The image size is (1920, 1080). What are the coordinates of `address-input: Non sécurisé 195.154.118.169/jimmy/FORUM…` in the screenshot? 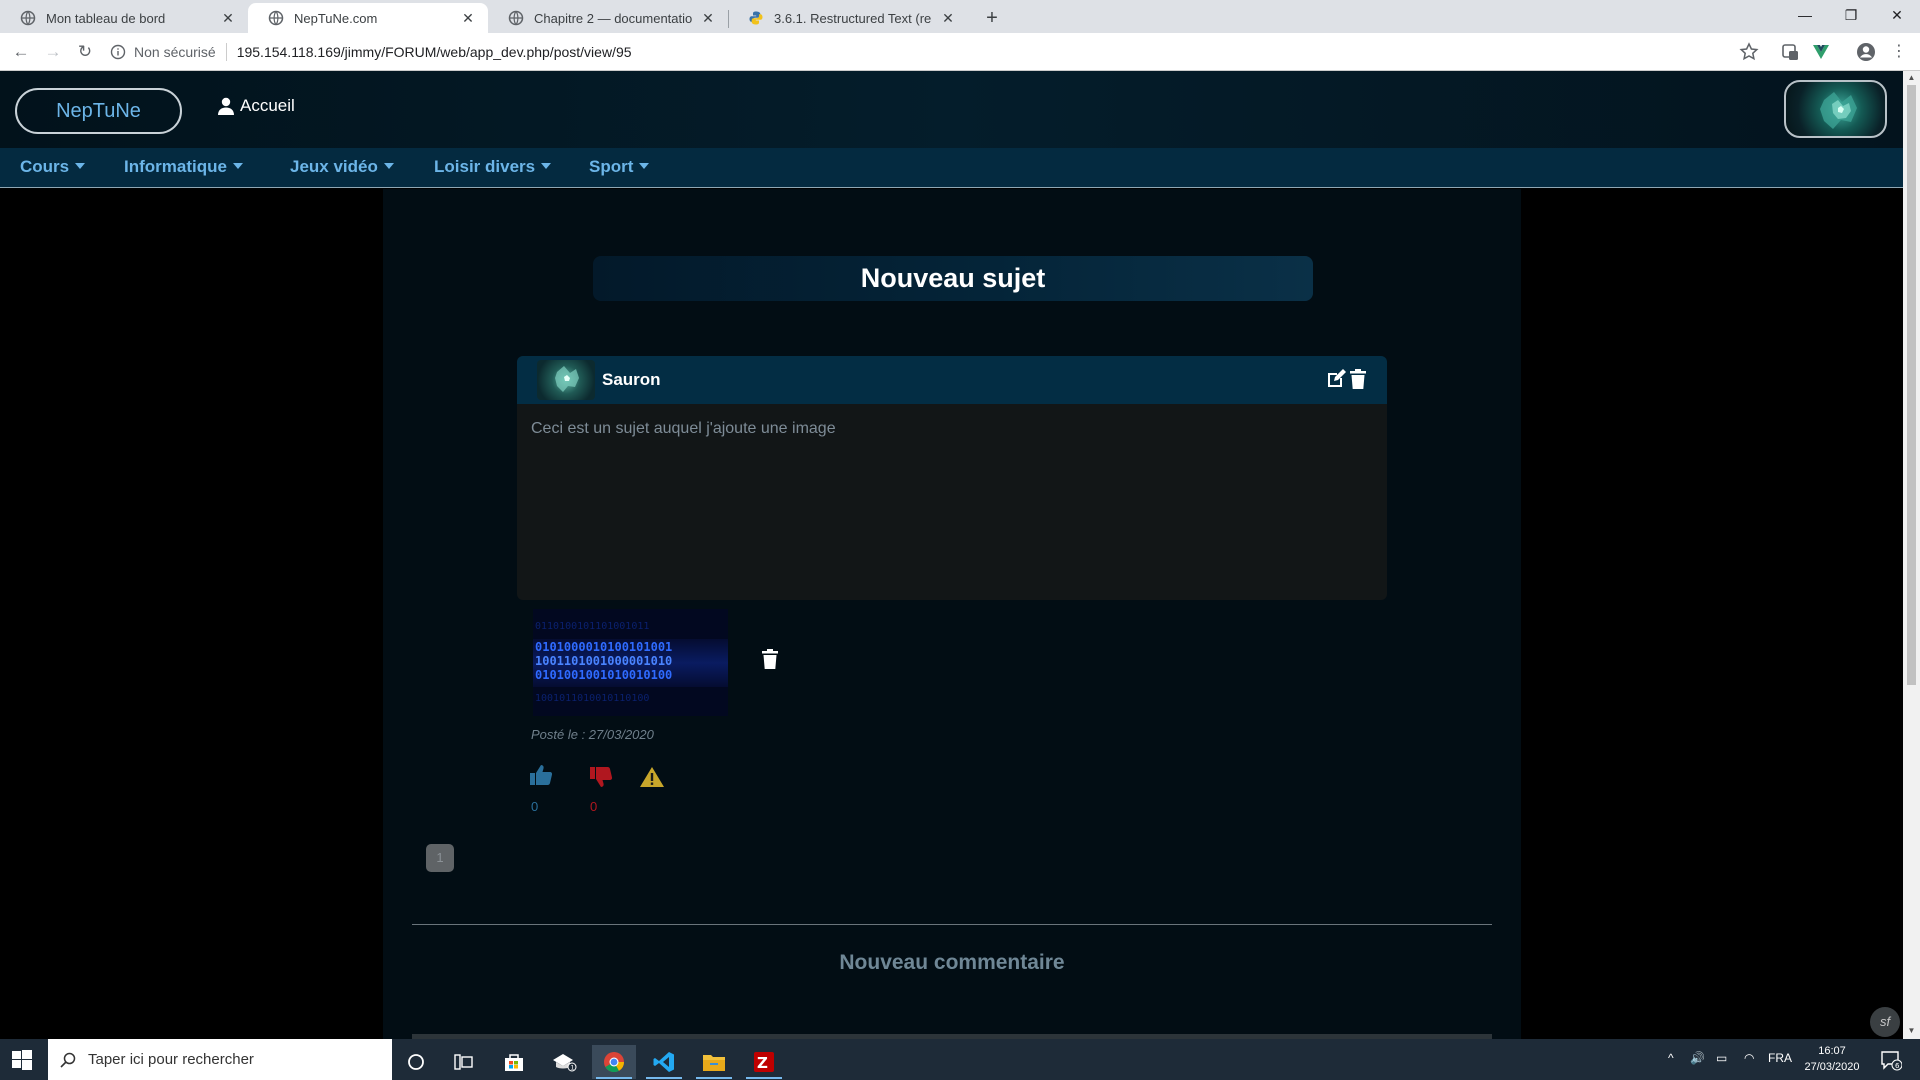 It's located at (935, 52).